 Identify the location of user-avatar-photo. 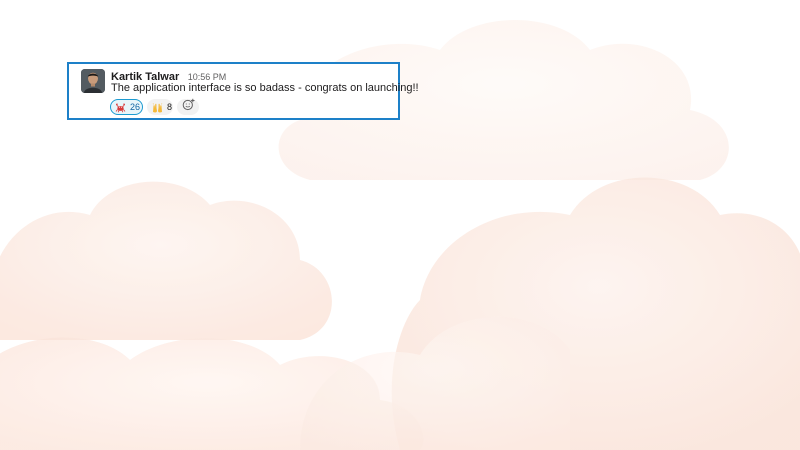
(93, 81).